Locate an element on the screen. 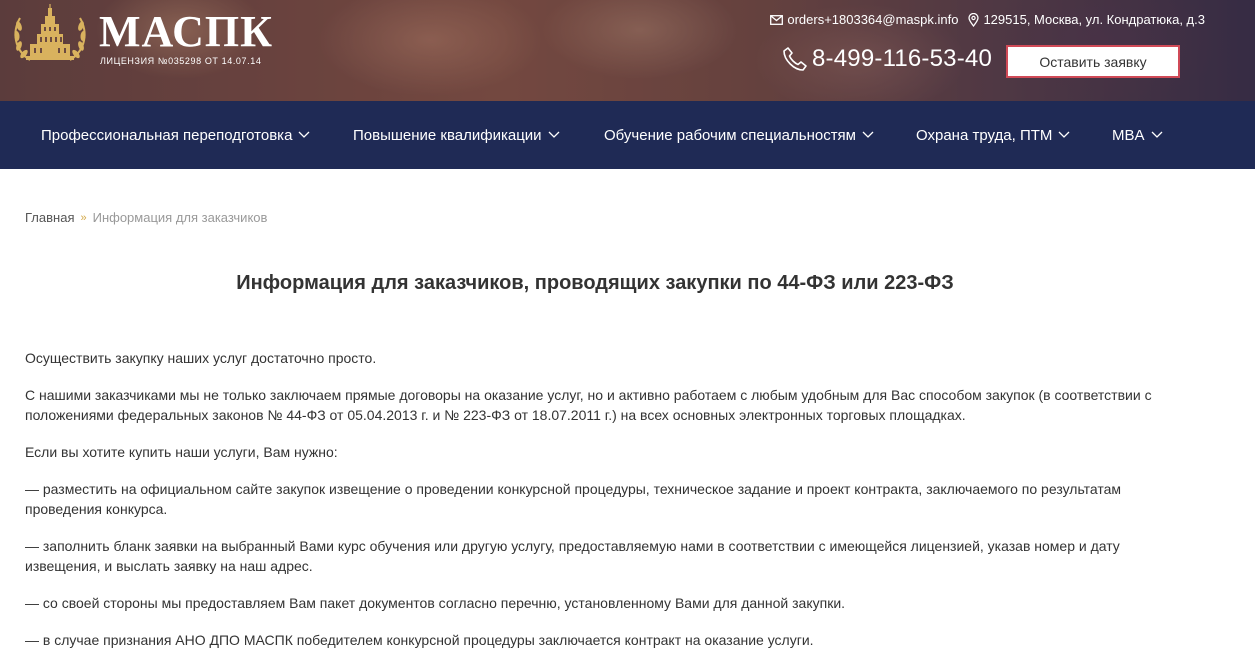 The image size is (1255, 667). nav-item-retraining: Профессиональная переподготовка is located at coordinates (175, 135).